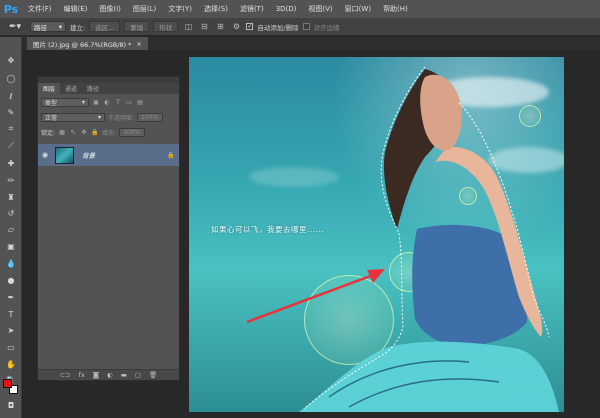 This screenshot has height=418, width=600. I want to click on skirt, so click(429, 376).